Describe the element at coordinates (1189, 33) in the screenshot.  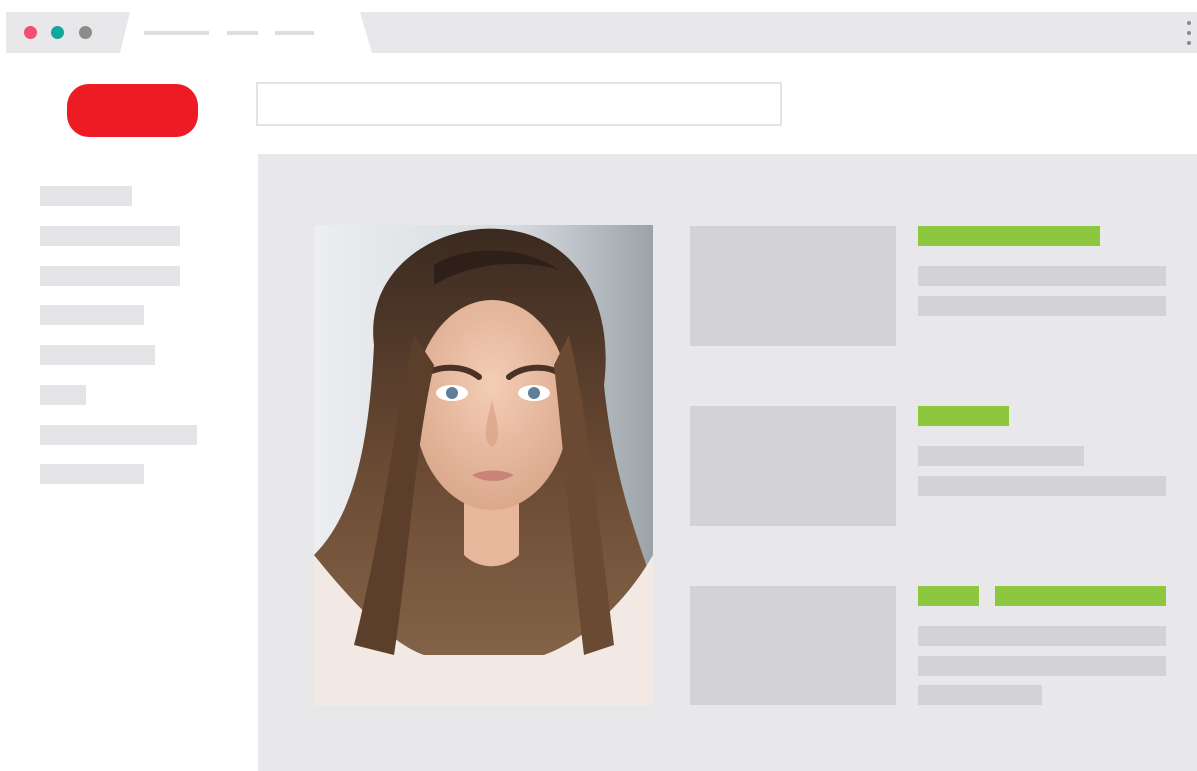
I see `kebab-vertical-icon` at that location.